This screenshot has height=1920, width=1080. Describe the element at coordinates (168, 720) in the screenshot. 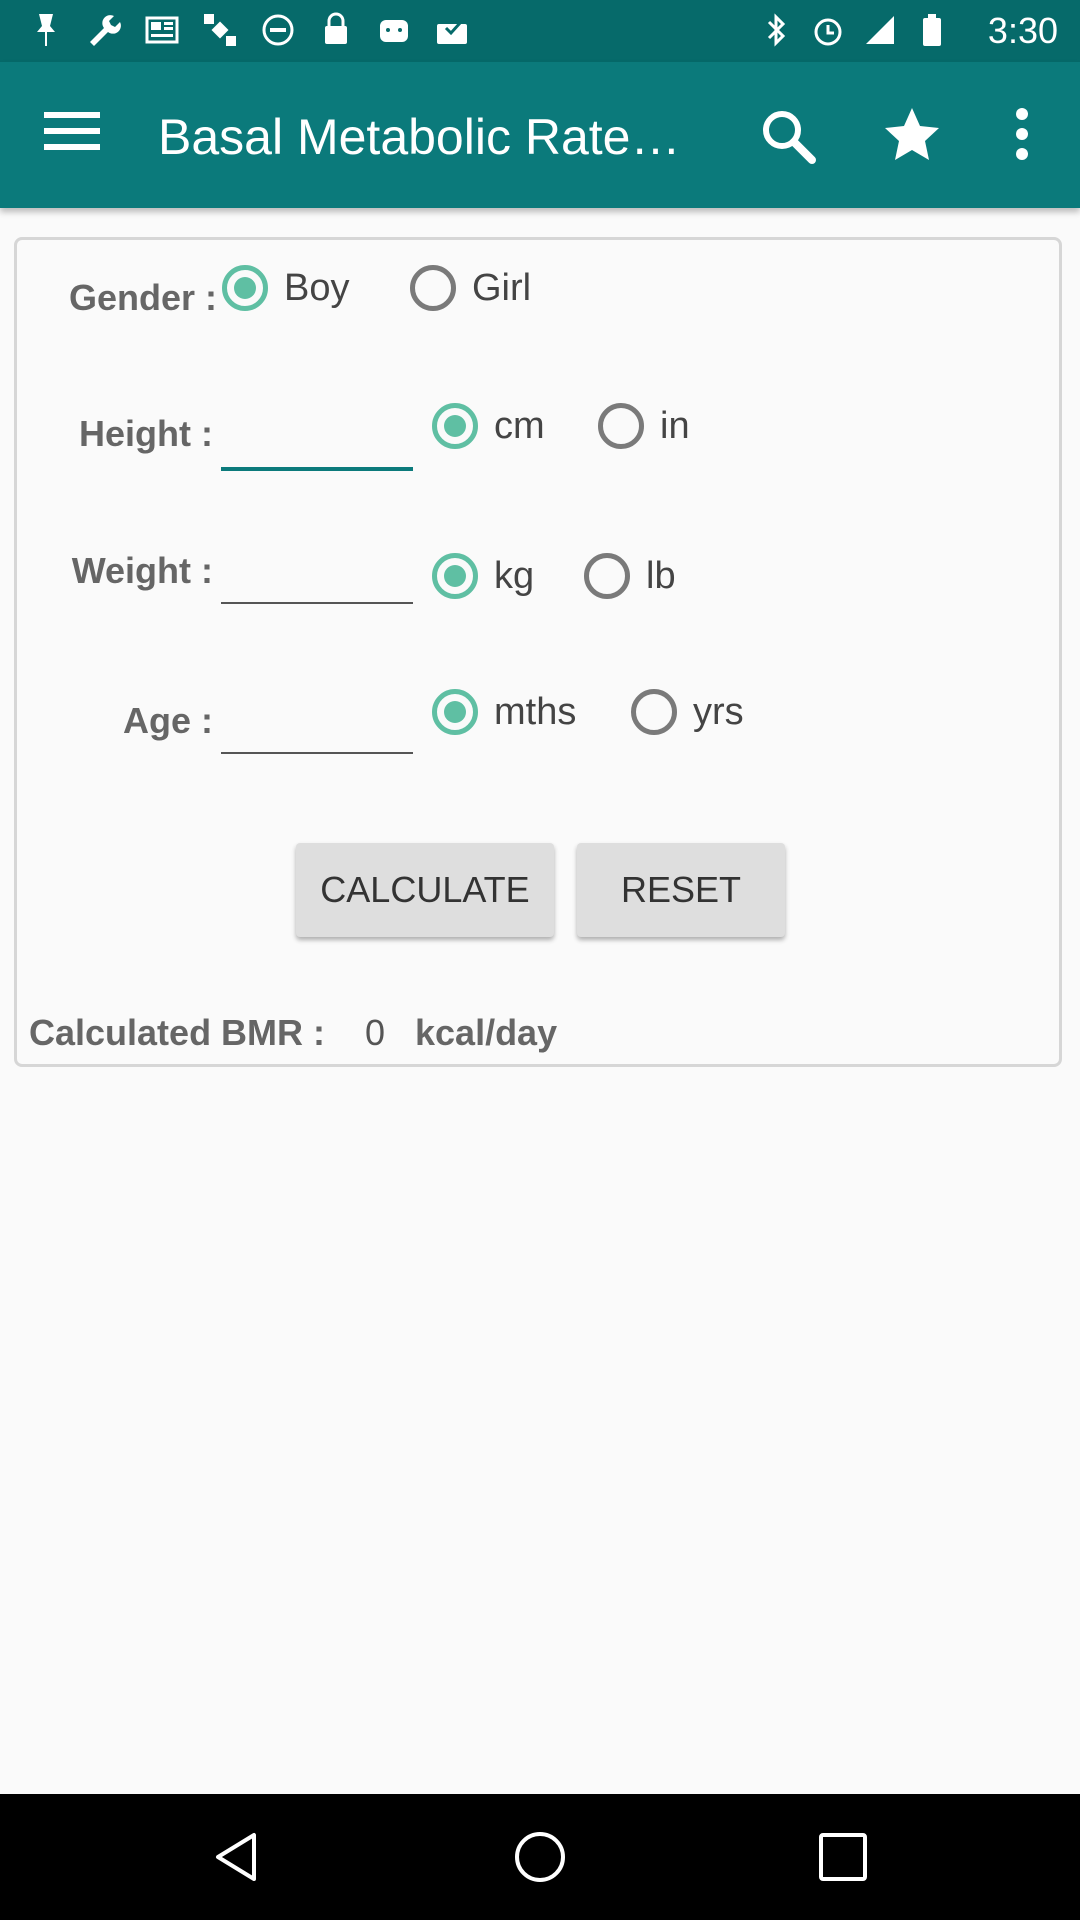

I see `age-label: Age :` at that location.